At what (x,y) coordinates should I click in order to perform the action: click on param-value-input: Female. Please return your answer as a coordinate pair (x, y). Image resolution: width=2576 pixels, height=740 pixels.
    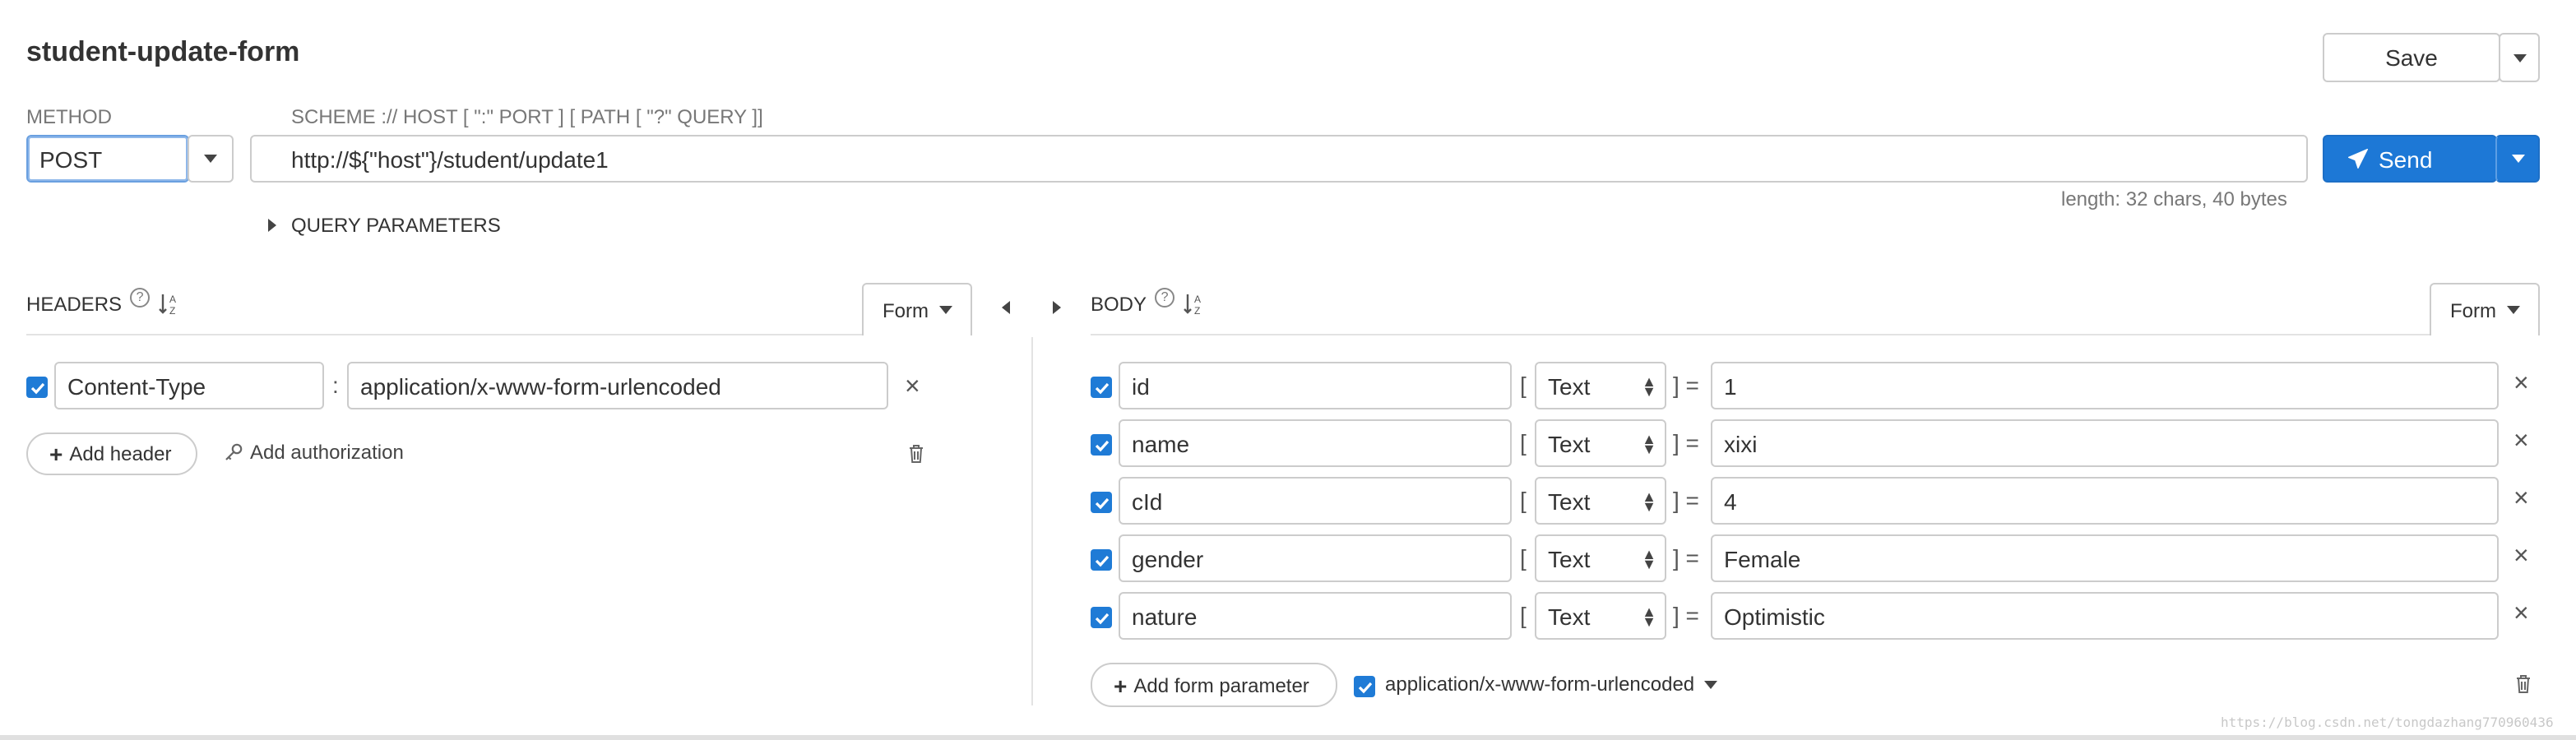
    Looking at the image, I should click on (2105, 558).